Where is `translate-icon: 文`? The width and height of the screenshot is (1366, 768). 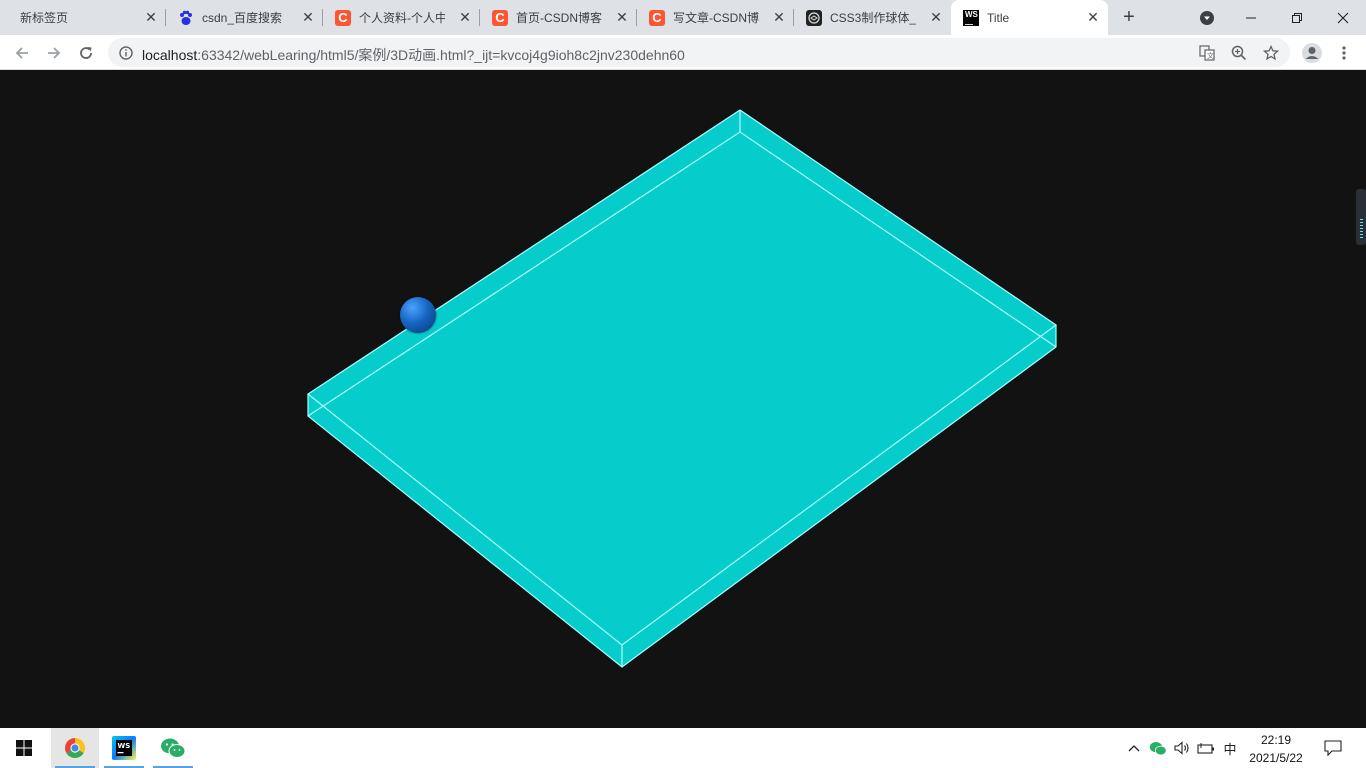 translate-icon: 文 is located at coordinates (1207, 53).